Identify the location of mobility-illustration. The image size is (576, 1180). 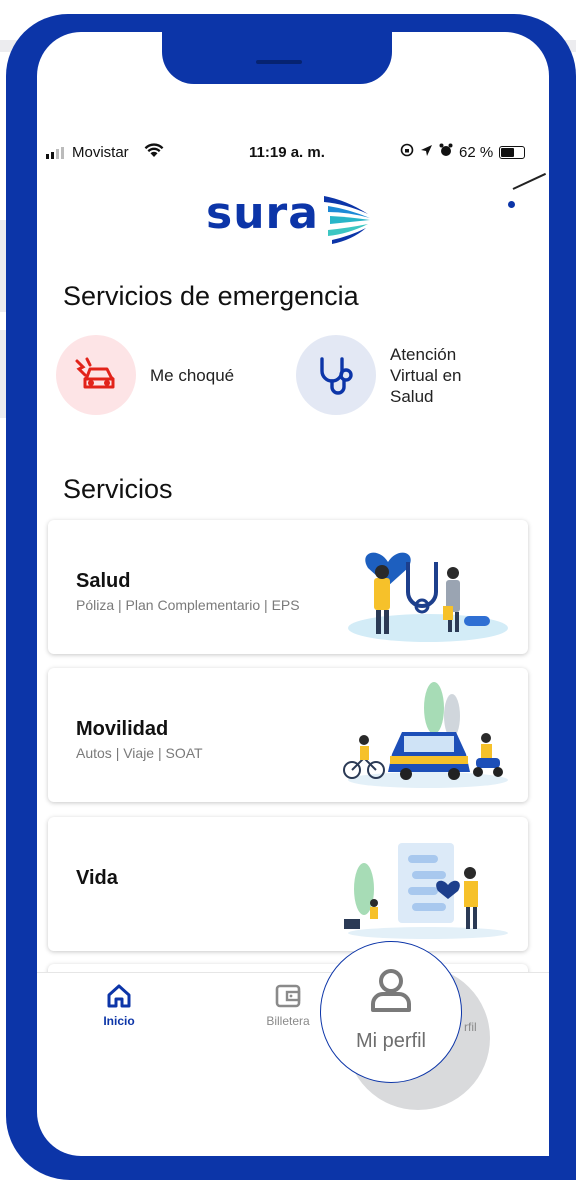
(425, 735).